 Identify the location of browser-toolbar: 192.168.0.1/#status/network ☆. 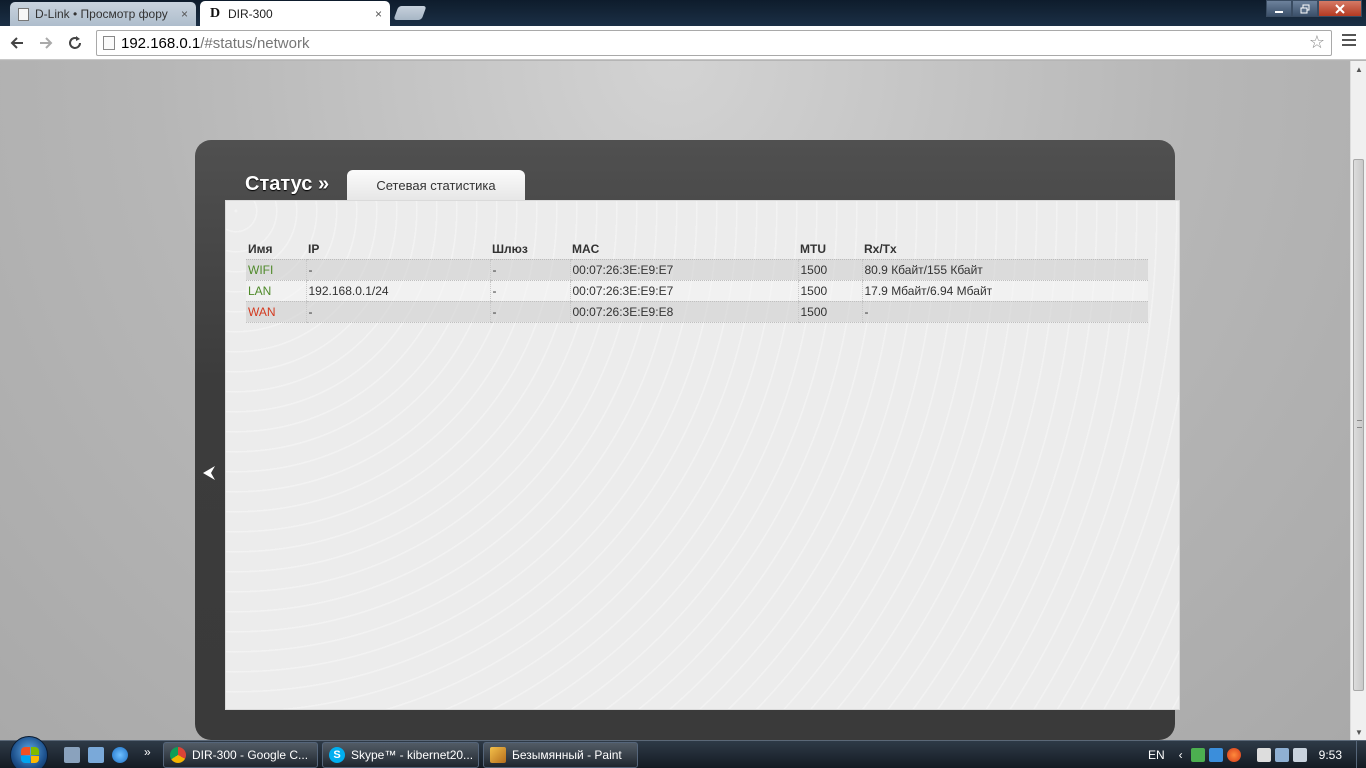
(683, 43).